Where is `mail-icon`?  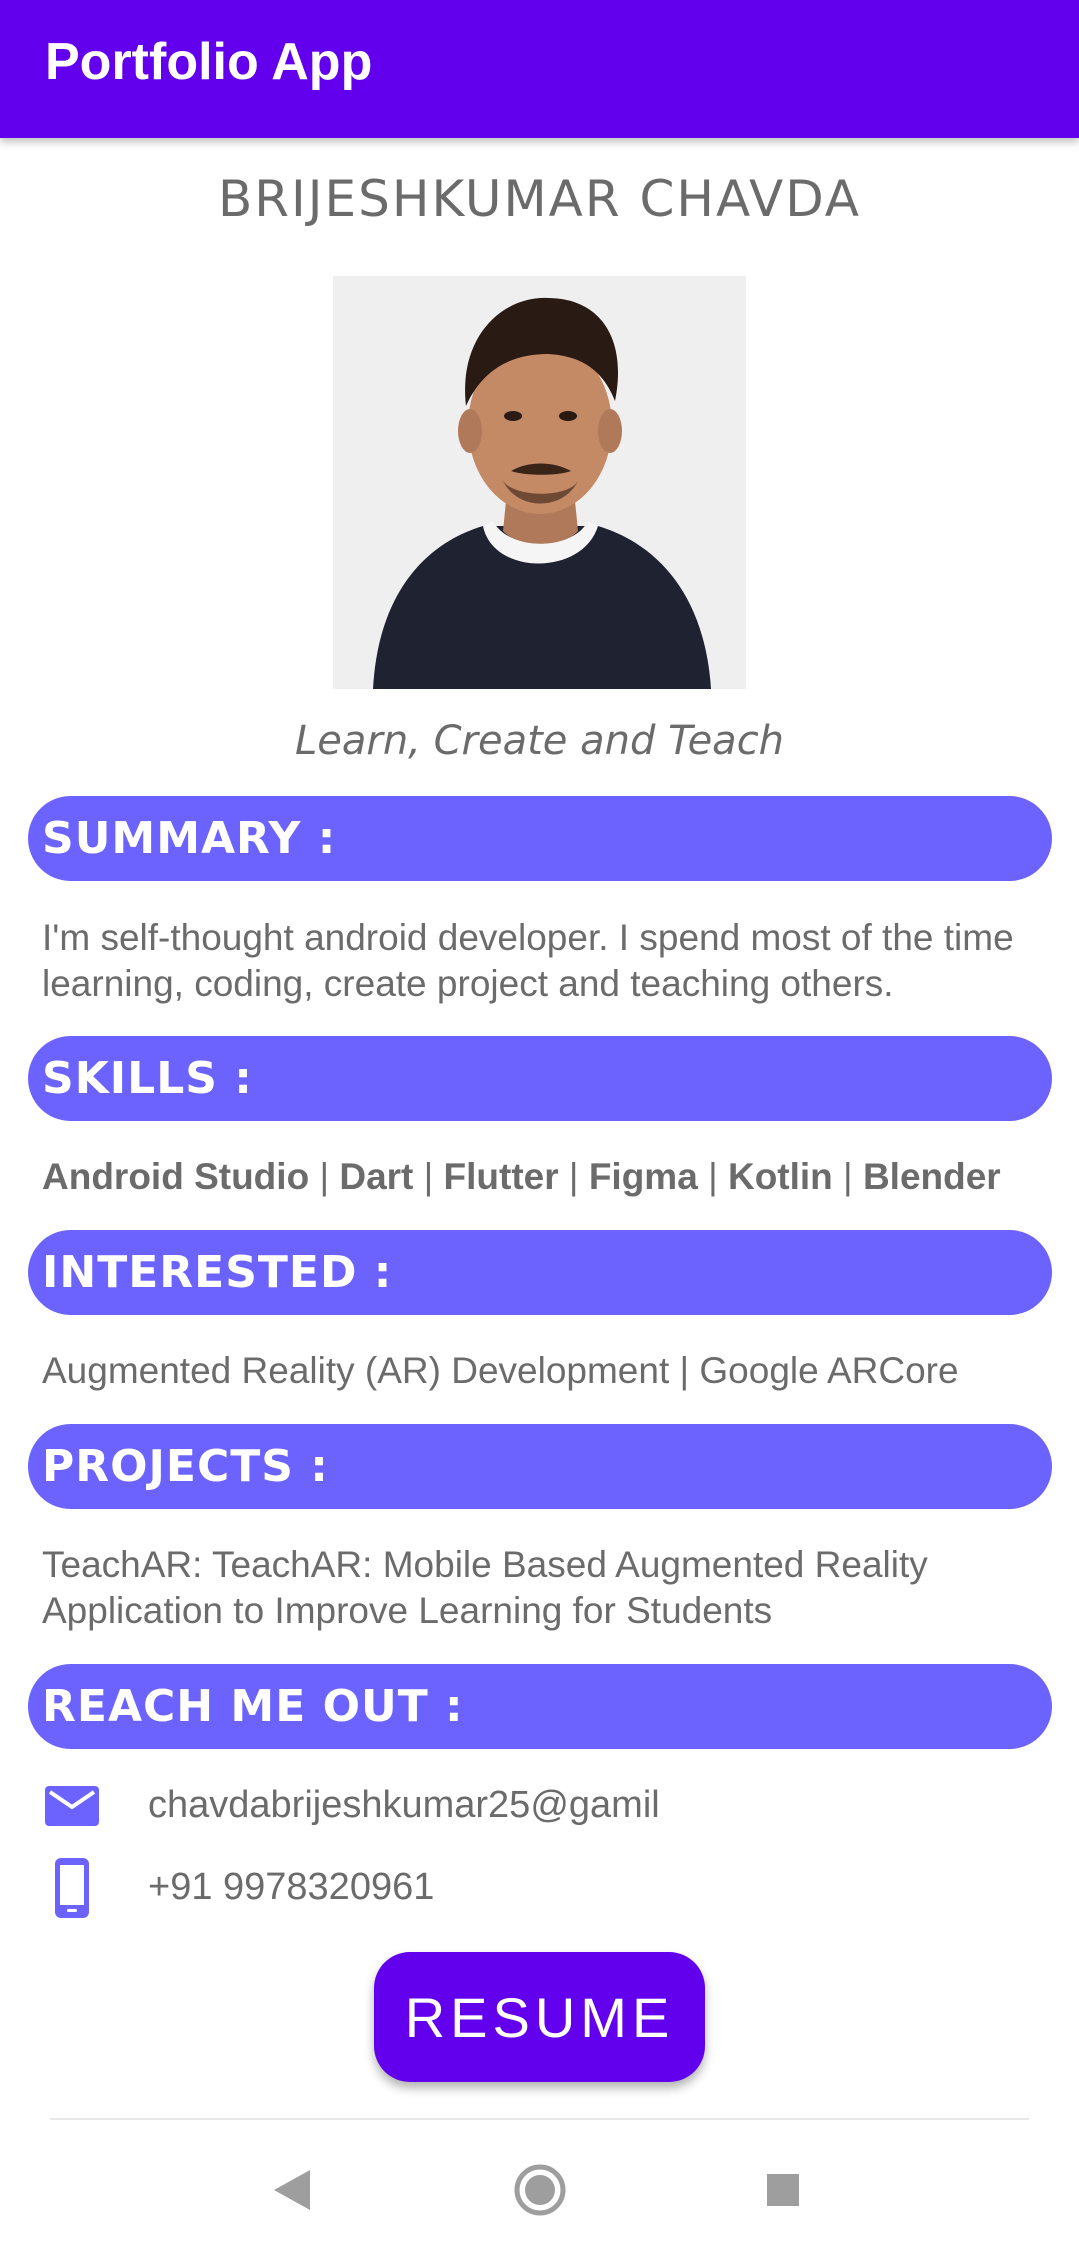 mail-icon is located at coordinates (72, 1806).